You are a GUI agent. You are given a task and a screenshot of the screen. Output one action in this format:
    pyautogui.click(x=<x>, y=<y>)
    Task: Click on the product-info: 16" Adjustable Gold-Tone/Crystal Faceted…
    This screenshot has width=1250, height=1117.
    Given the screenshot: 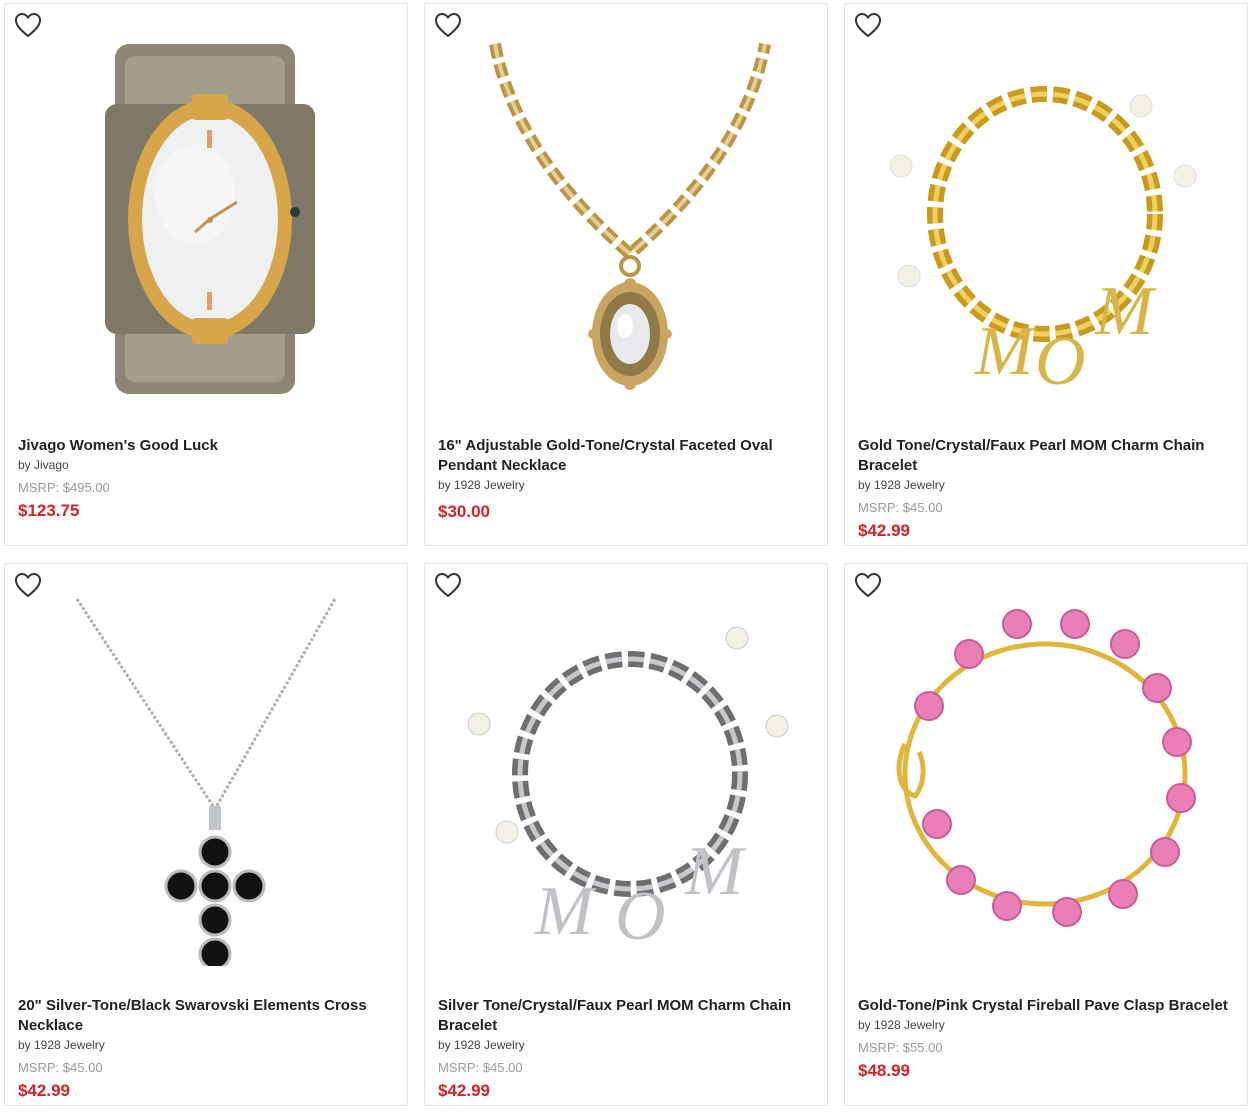 What is the action you would take?
    pyautogui.click(x=627, y=479)
    